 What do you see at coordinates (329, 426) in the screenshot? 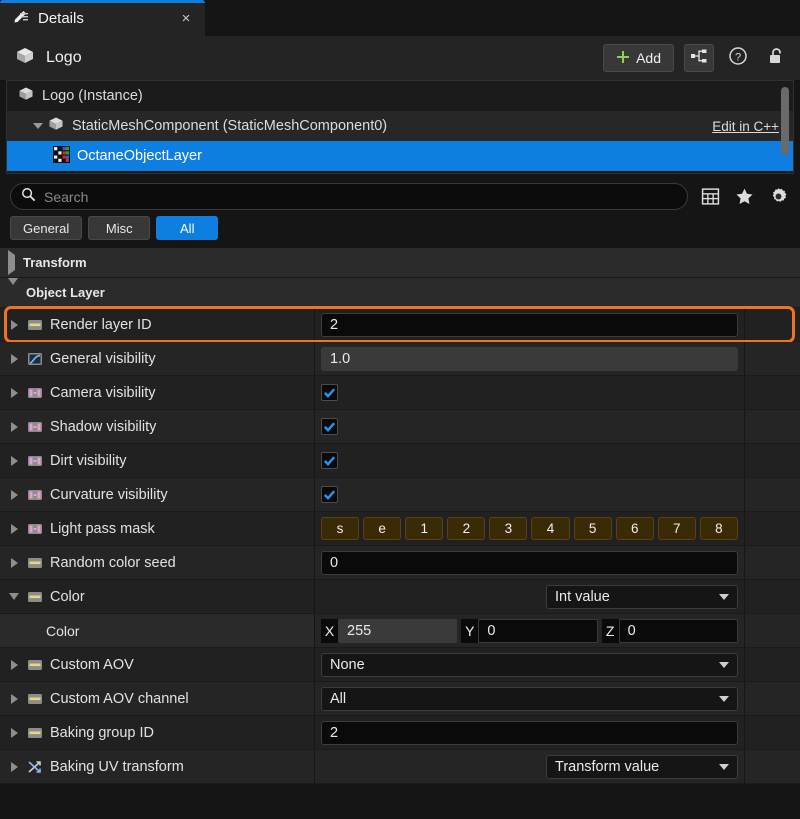
I see `shadow-visibility-checkbox` at bounding box center [329, 426].